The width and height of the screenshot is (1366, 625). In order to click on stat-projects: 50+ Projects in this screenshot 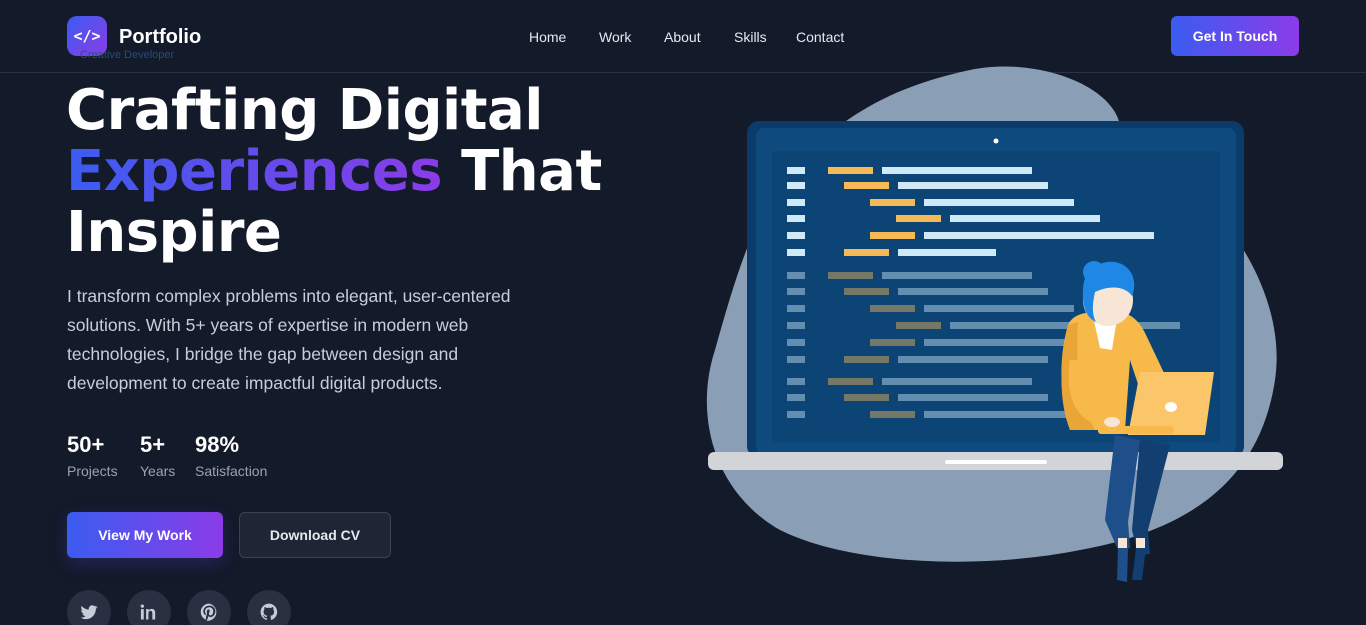, I will do `click(92, 455)`.